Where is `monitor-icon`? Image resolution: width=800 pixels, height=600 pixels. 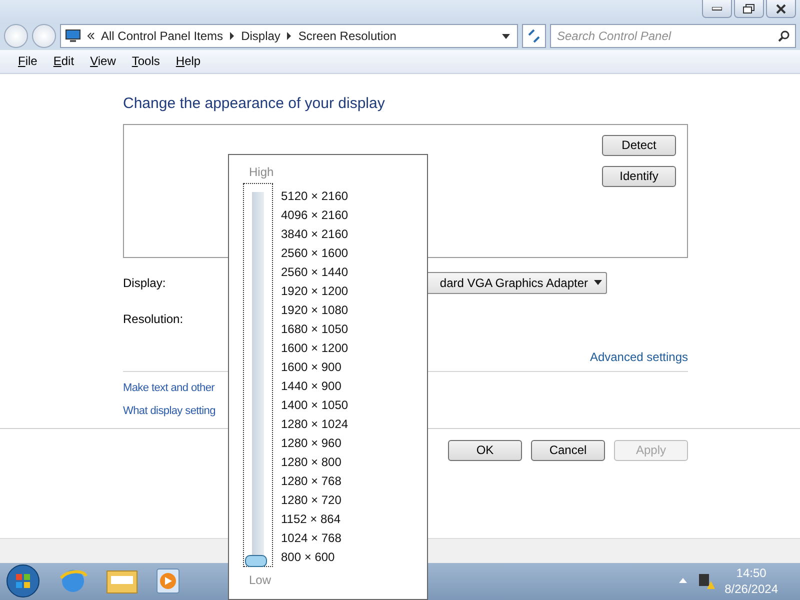 monitor-icon is located at coordinates (73, 36).